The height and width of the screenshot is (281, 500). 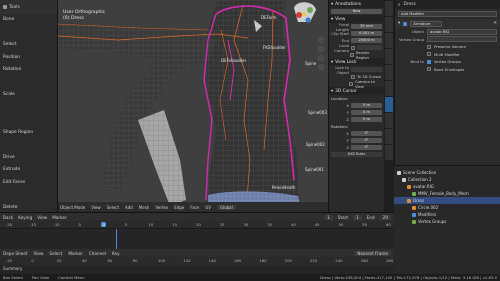 What do you see at coordinates (366, 40) in the screenshot?
I see `clip-end-field: 20000 m` at bounding box center [366, 40].